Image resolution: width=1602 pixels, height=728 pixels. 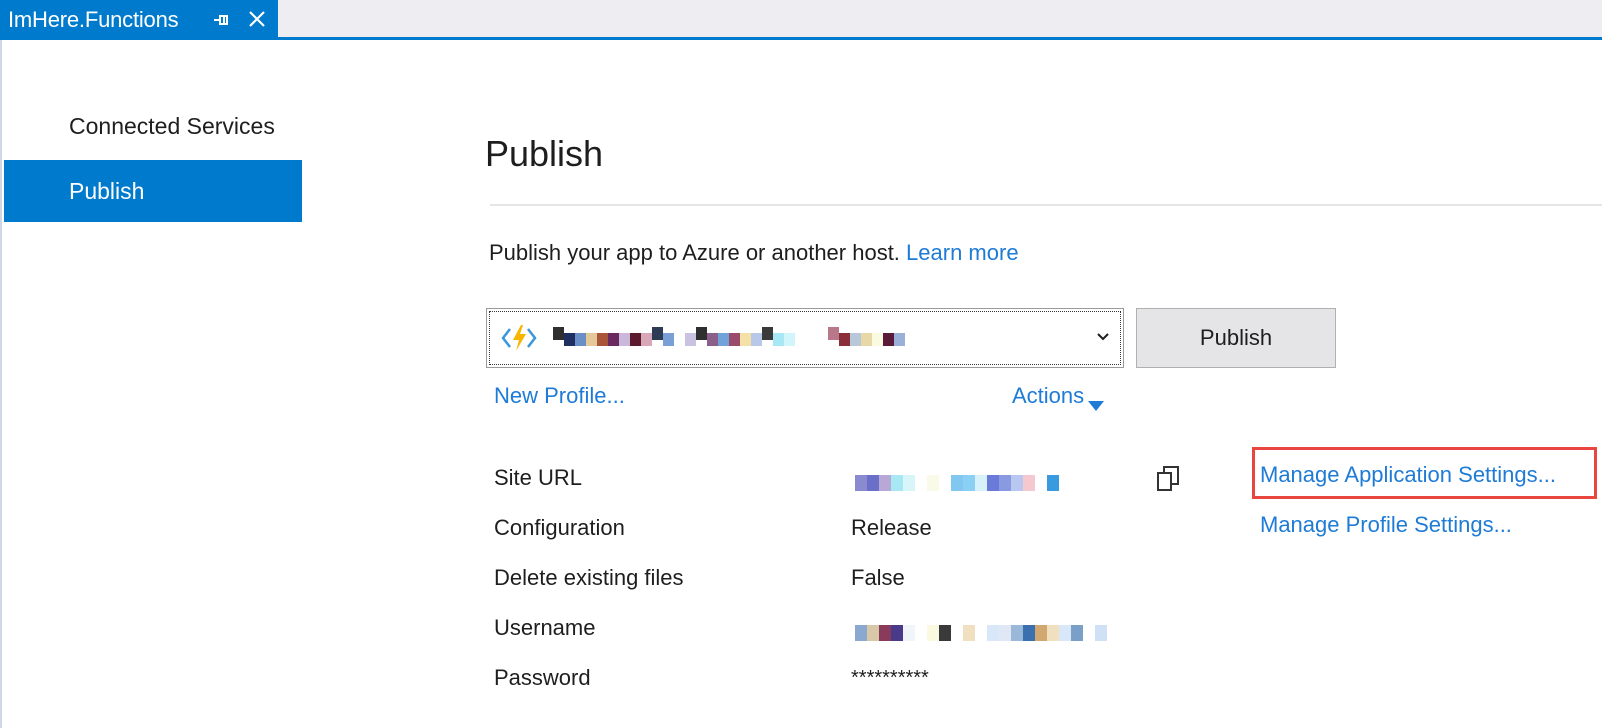 I want to click on sidebar-item-connected-services: Connected Services, so click(x=153, y=126).